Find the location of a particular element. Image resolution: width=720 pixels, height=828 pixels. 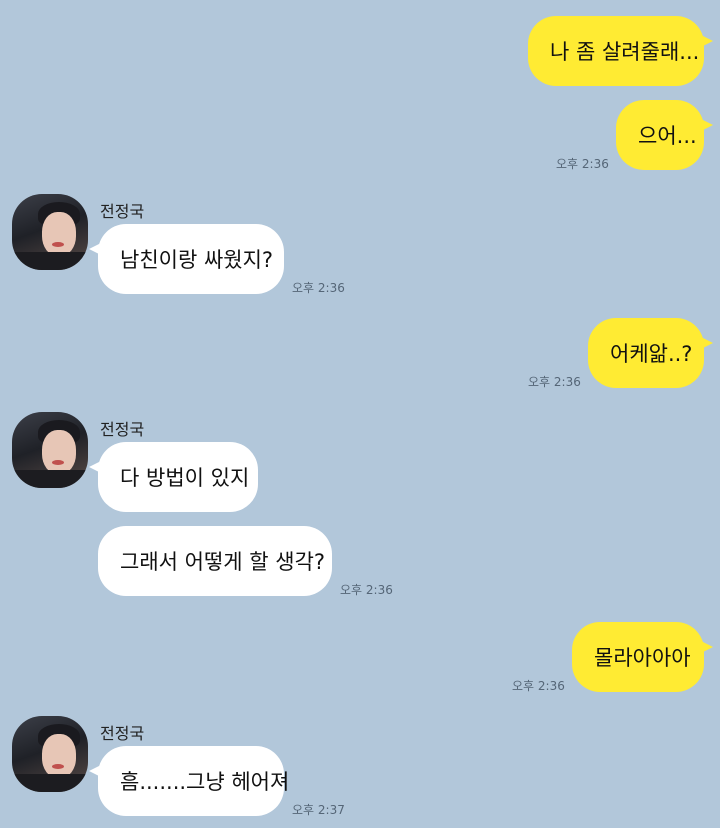

message-text: 흠.......그냥 헤어져 is located at coordinates (205, 782).